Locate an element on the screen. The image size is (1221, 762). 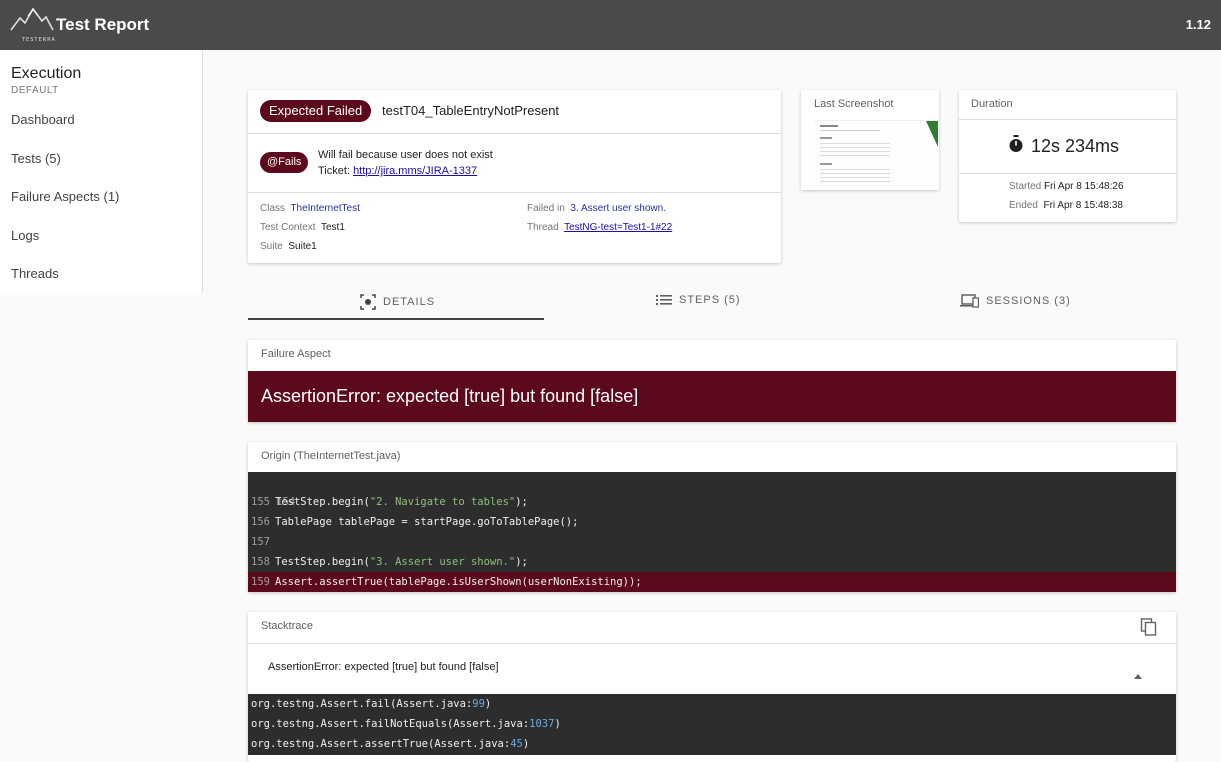
thread-link: TestNG-test=Test1-1#22 is located at coordinates (618, 227).